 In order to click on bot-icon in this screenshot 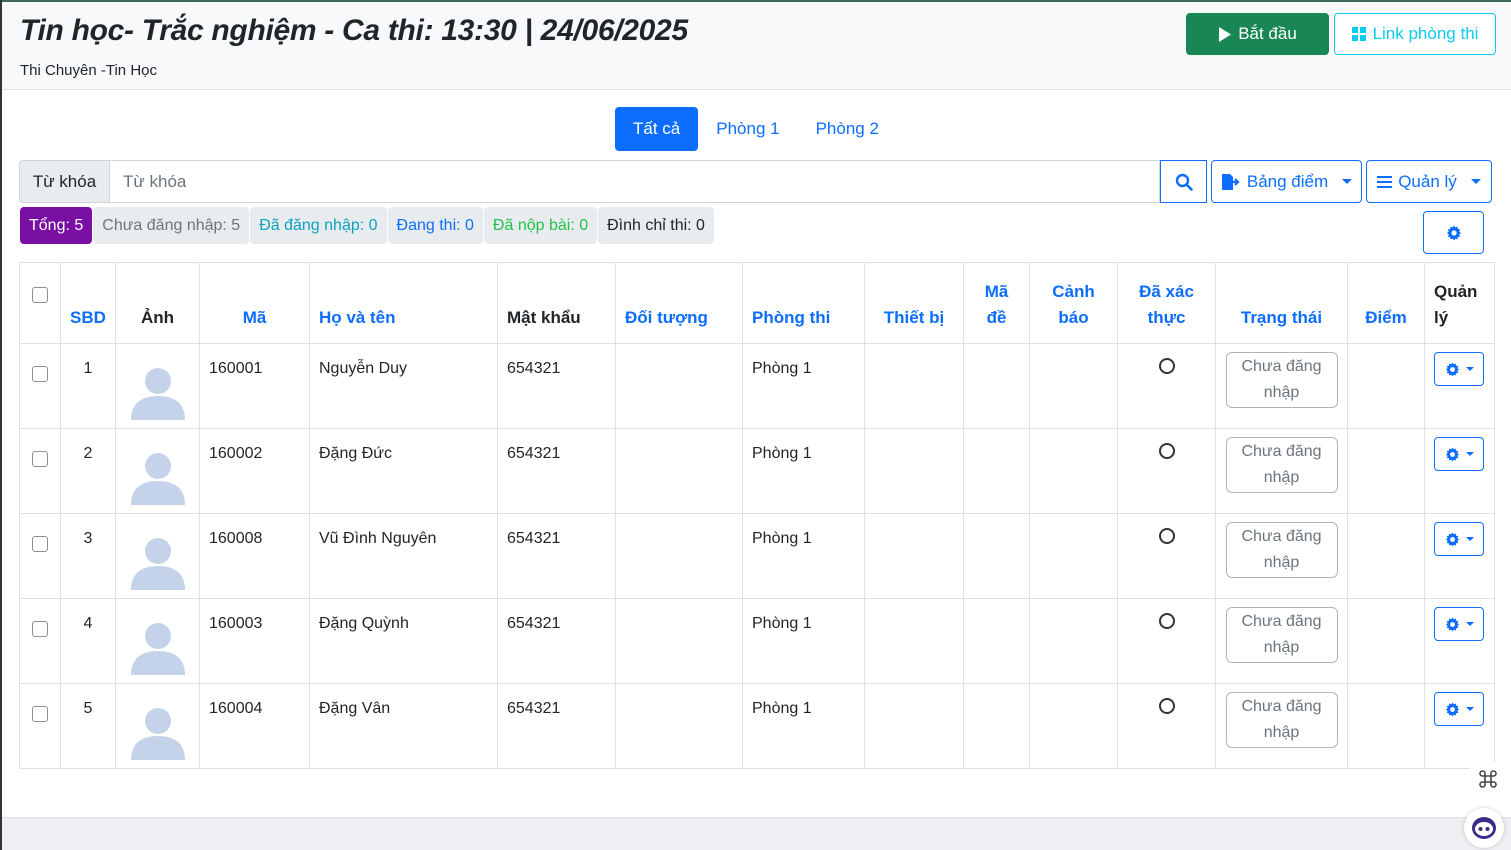, I will do `click(1484, 828)`.